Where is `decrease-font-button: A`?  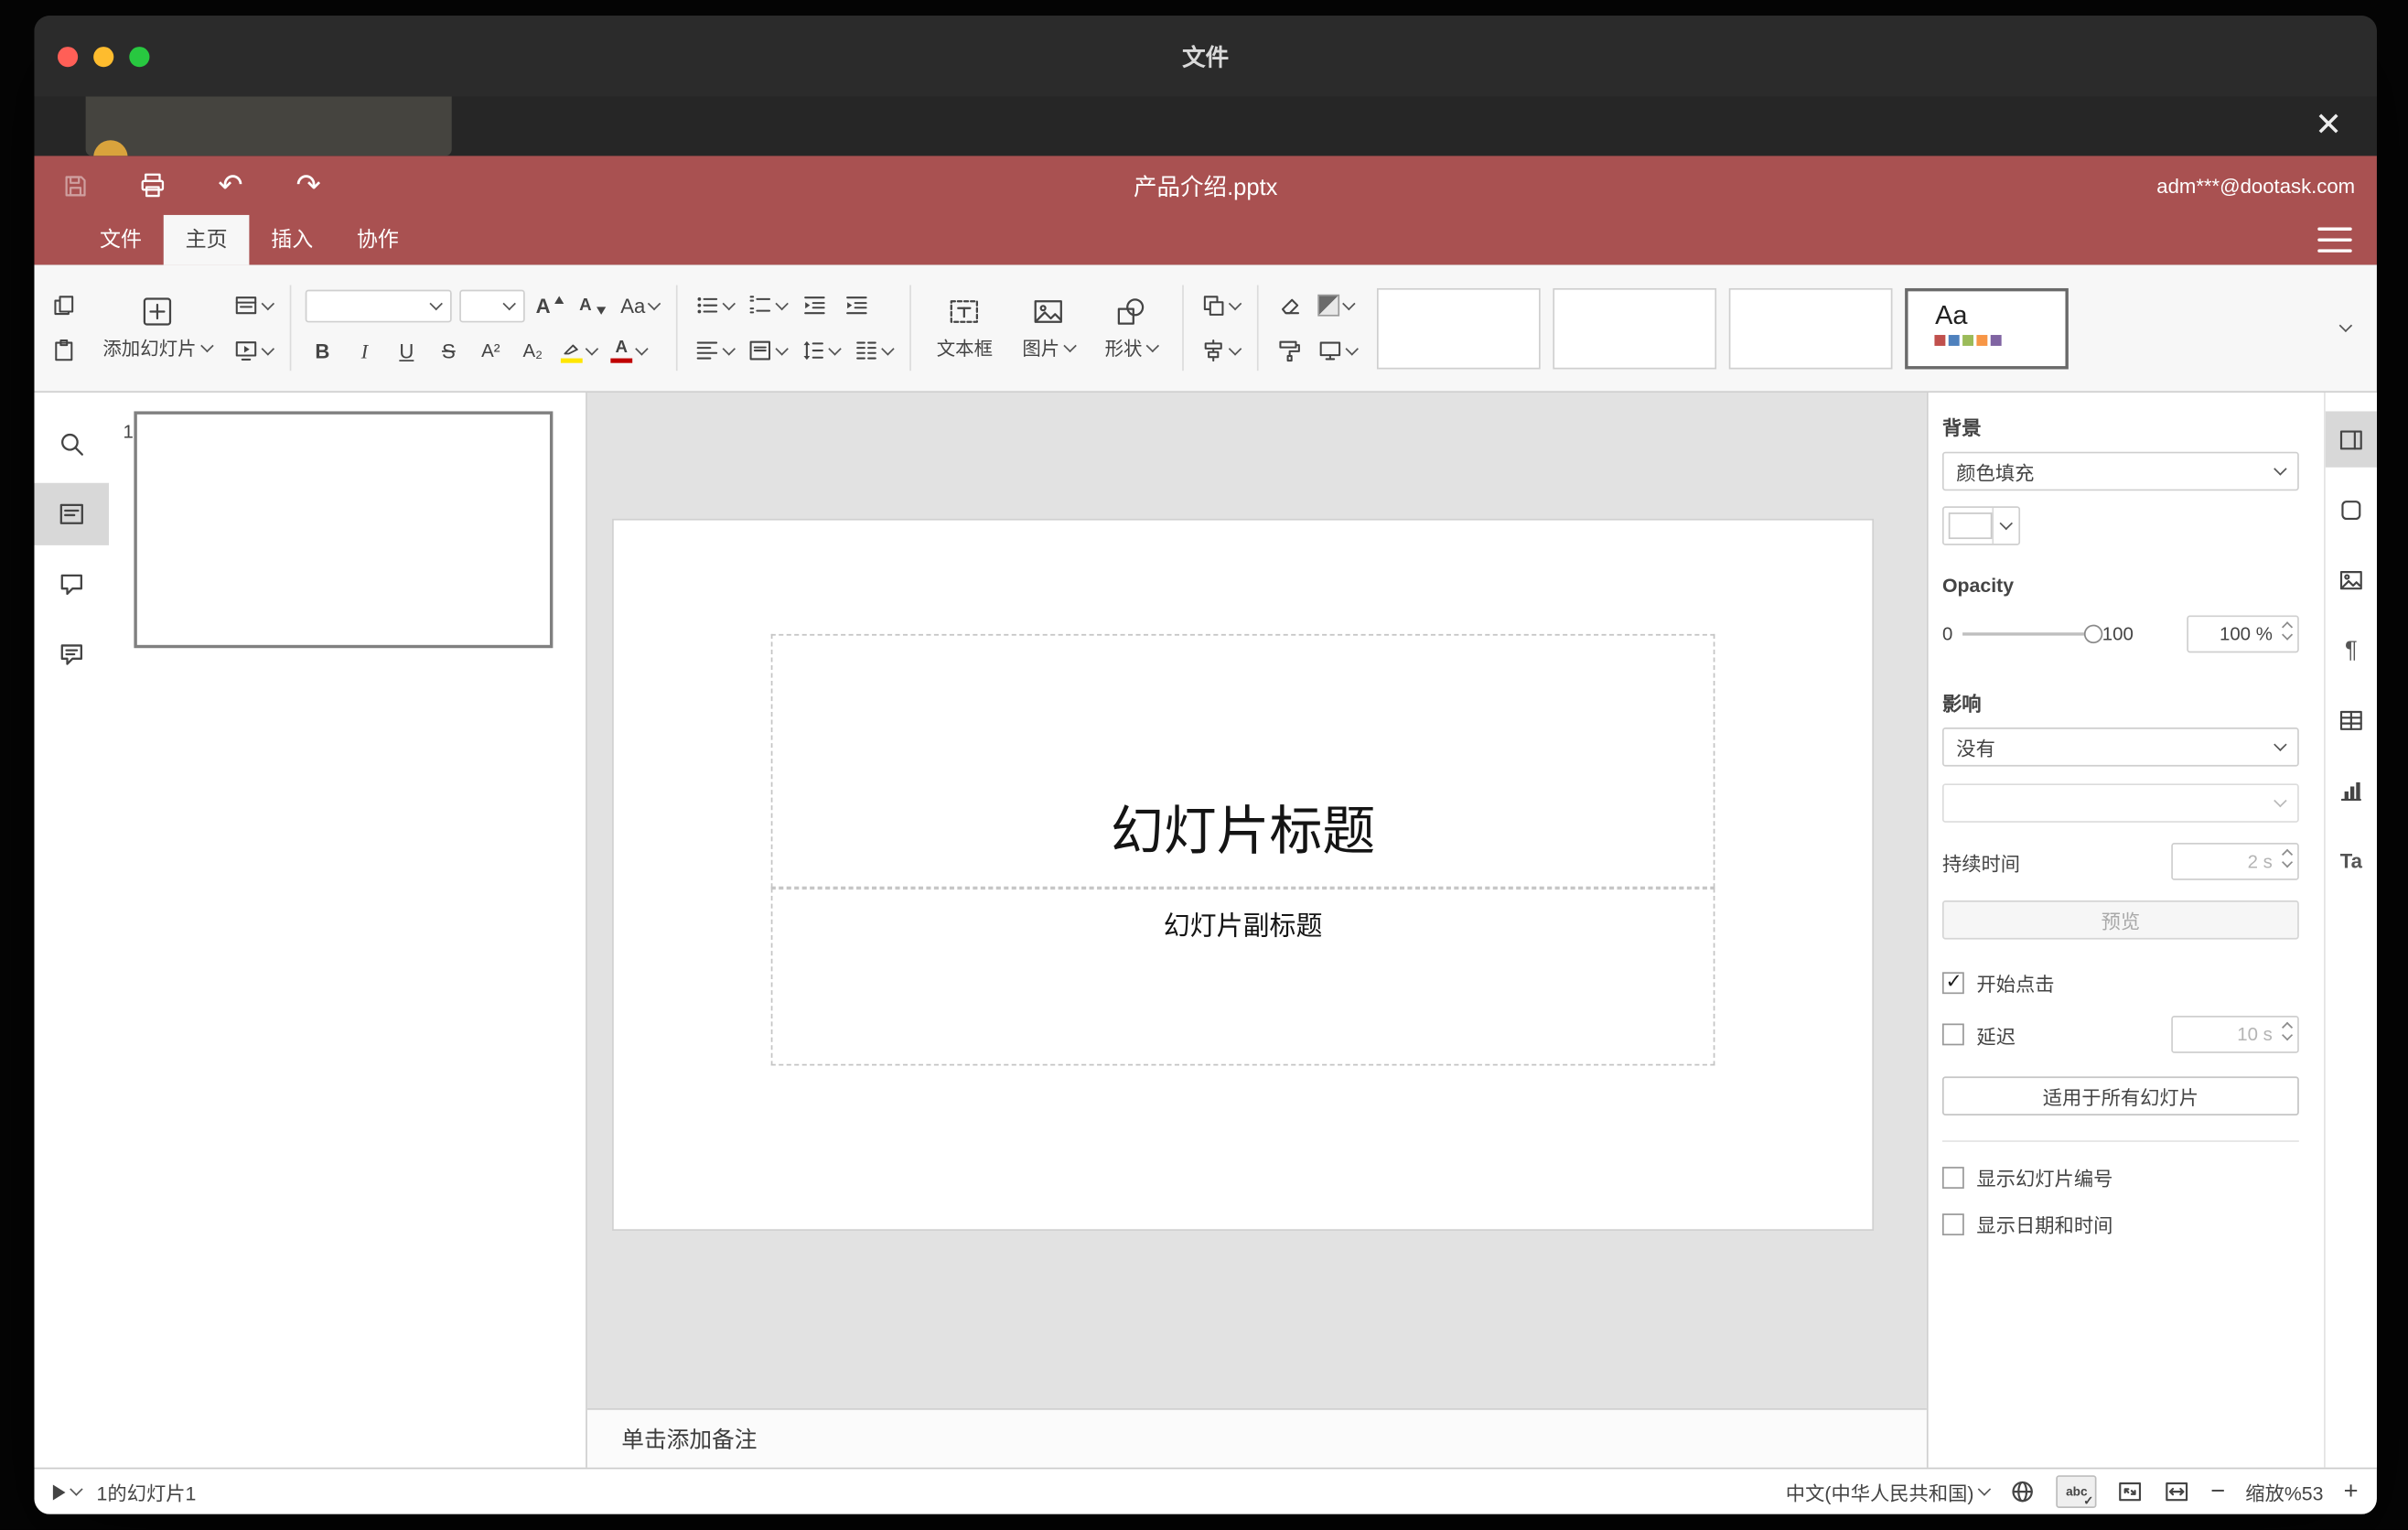
decrease-font-button: A is located at coordinates (592, 305).